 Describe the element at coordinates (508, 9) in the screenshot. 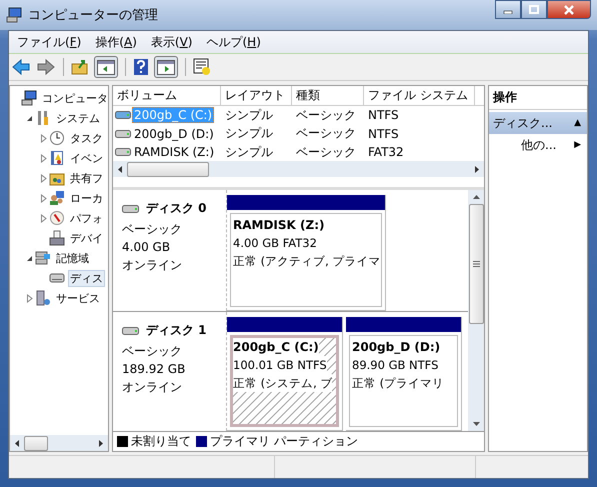

I see `minimize-button` at that location.